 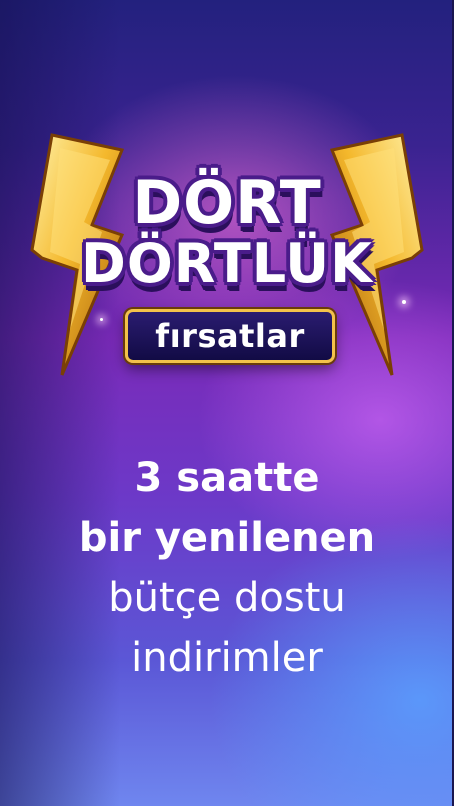 I want to click on promo-tag-badge: fırsatlar, so click(x=230, y=336).